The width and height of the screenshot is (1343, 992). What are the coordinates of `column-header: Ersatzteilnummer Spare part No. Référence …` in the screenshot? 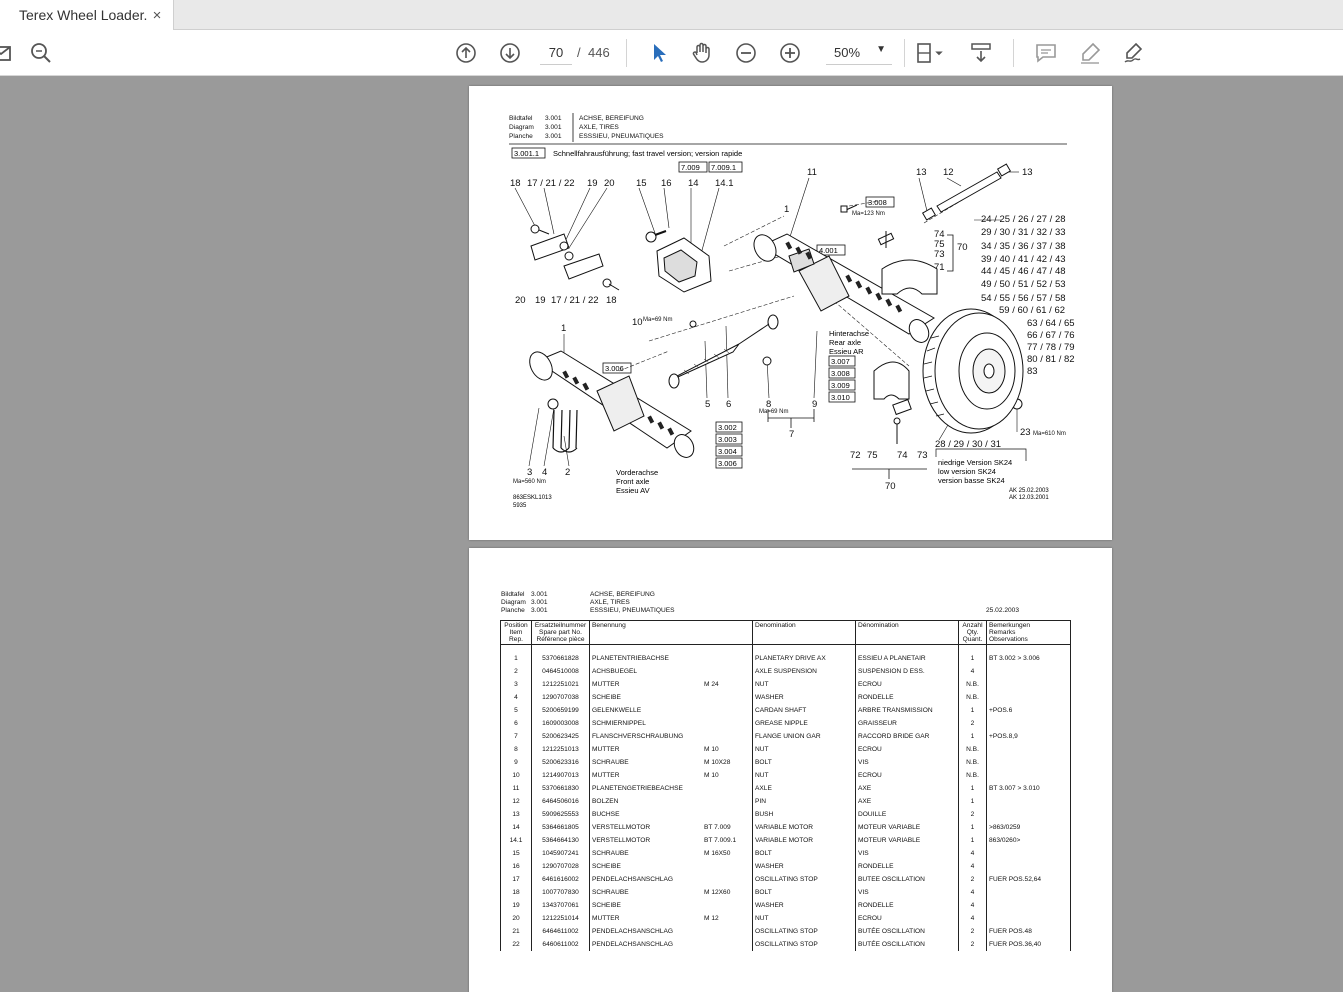 It's located at (560, 632).